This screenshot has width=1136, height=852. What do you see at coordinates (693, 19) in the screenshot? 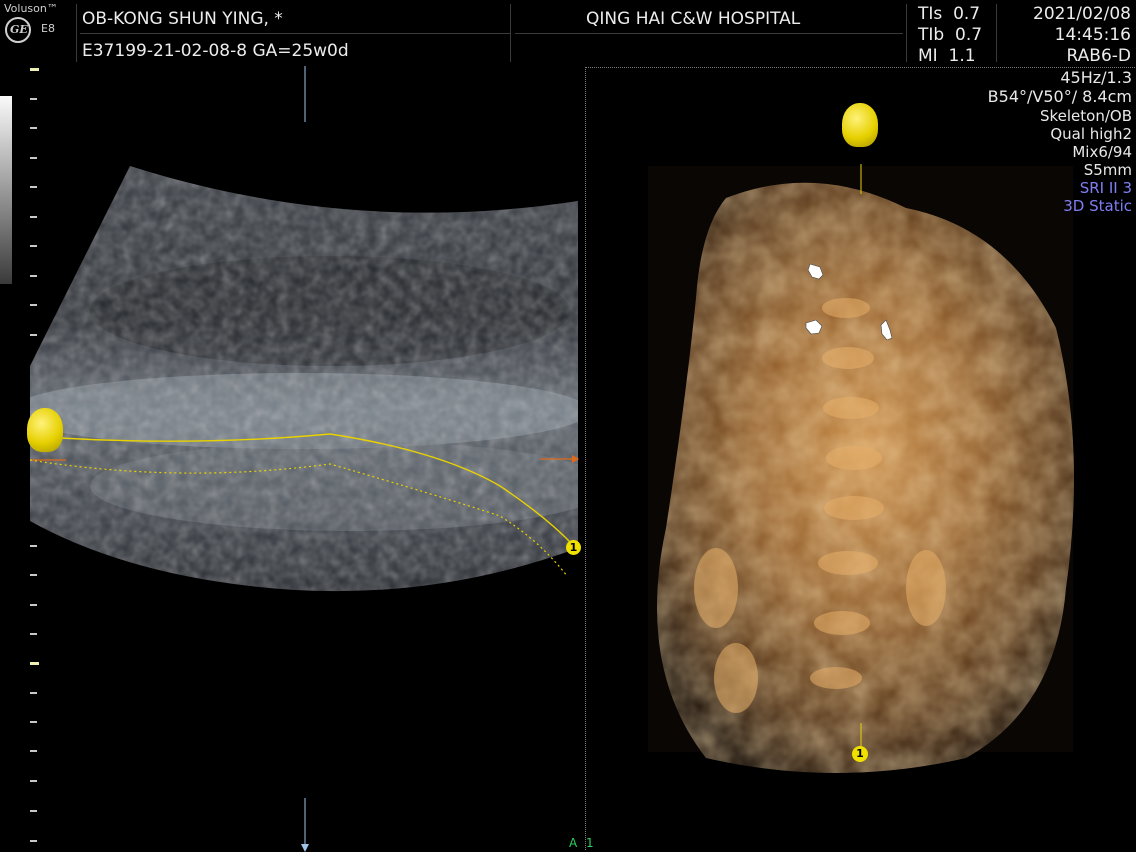
I see `hospital-name: QING HAI C&W HOSPITAL` at bounding box center [693, 19].